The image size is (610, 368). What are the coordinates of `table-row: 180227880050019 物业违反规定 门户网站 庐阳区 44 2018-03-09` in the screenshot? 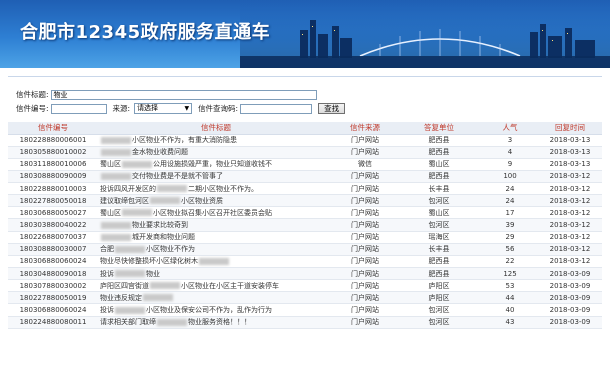 It's located at (305, 298).